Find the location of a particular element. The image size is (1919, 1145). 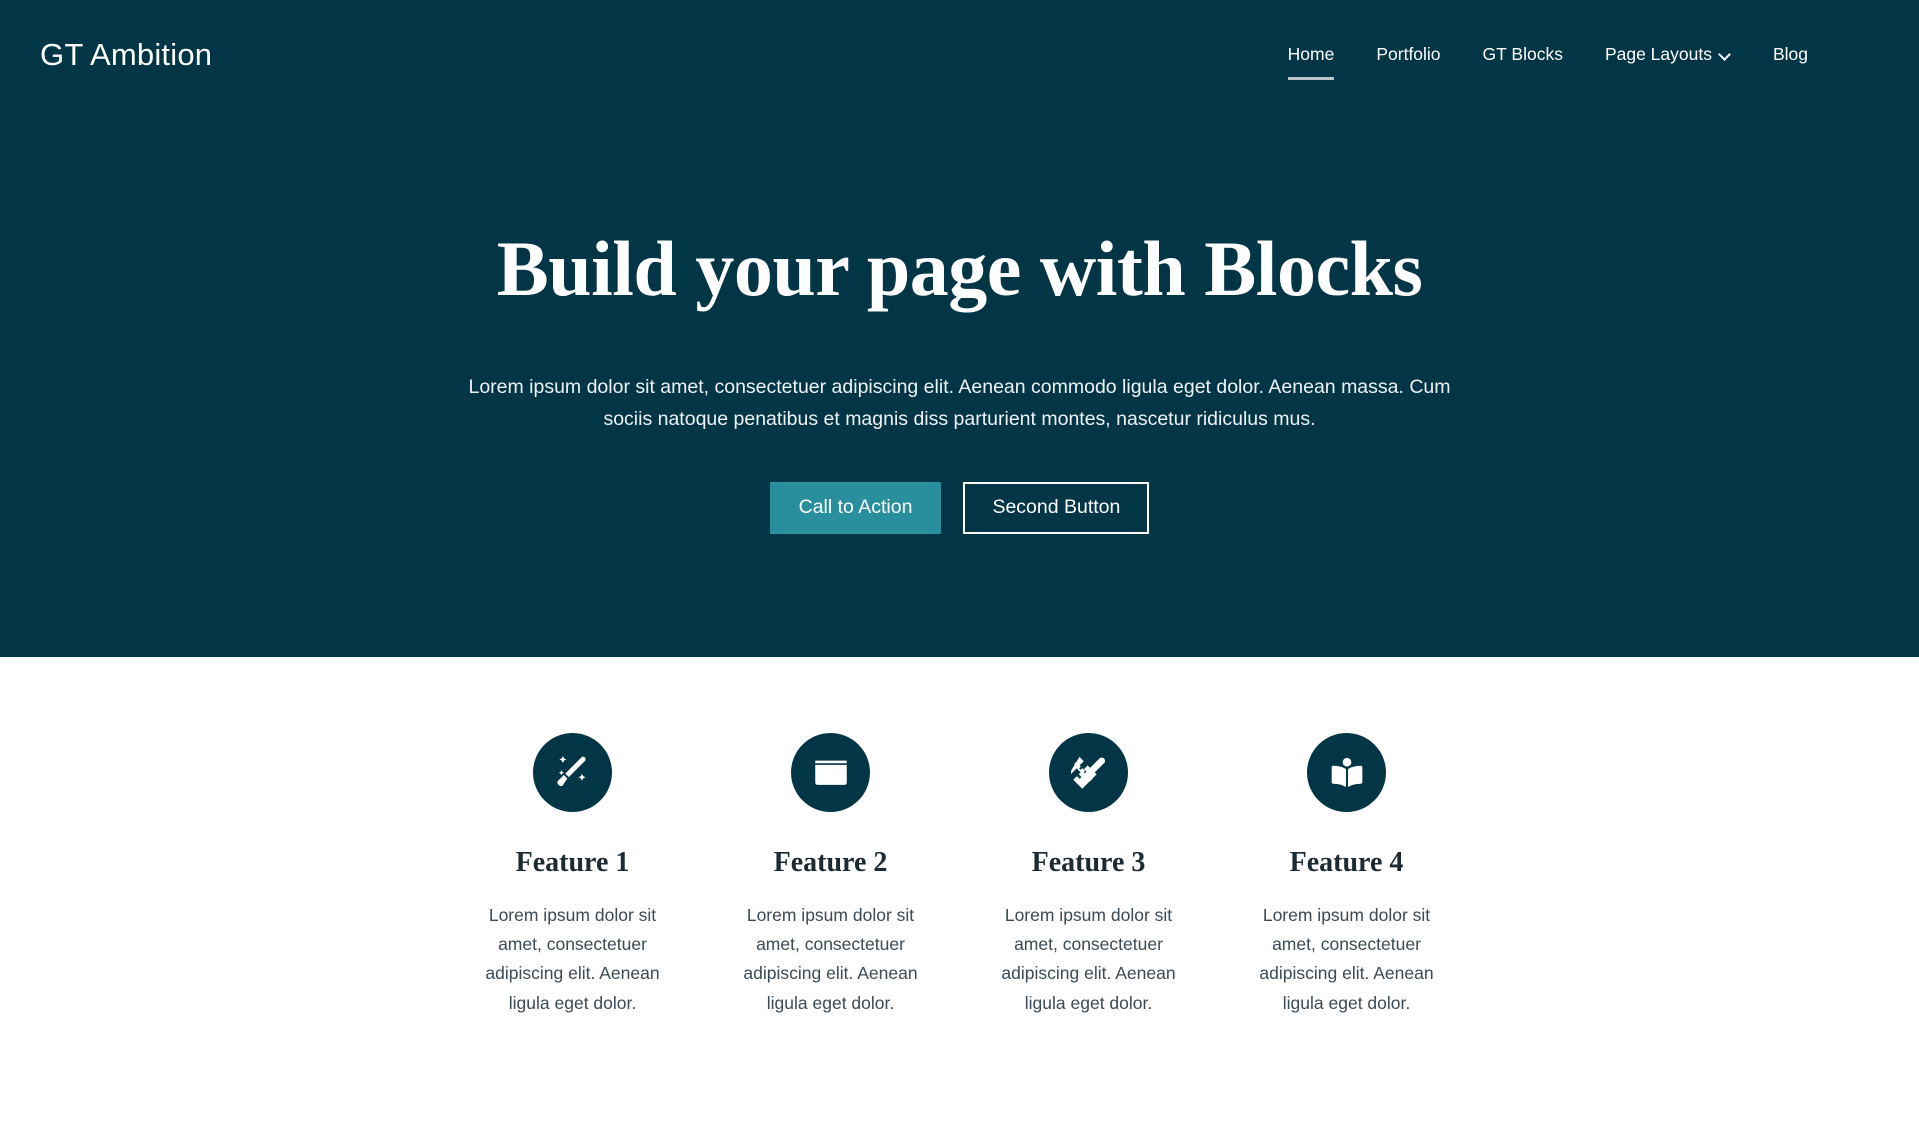

feature-title: Feature 4 is located at coordinates (1346, 862).